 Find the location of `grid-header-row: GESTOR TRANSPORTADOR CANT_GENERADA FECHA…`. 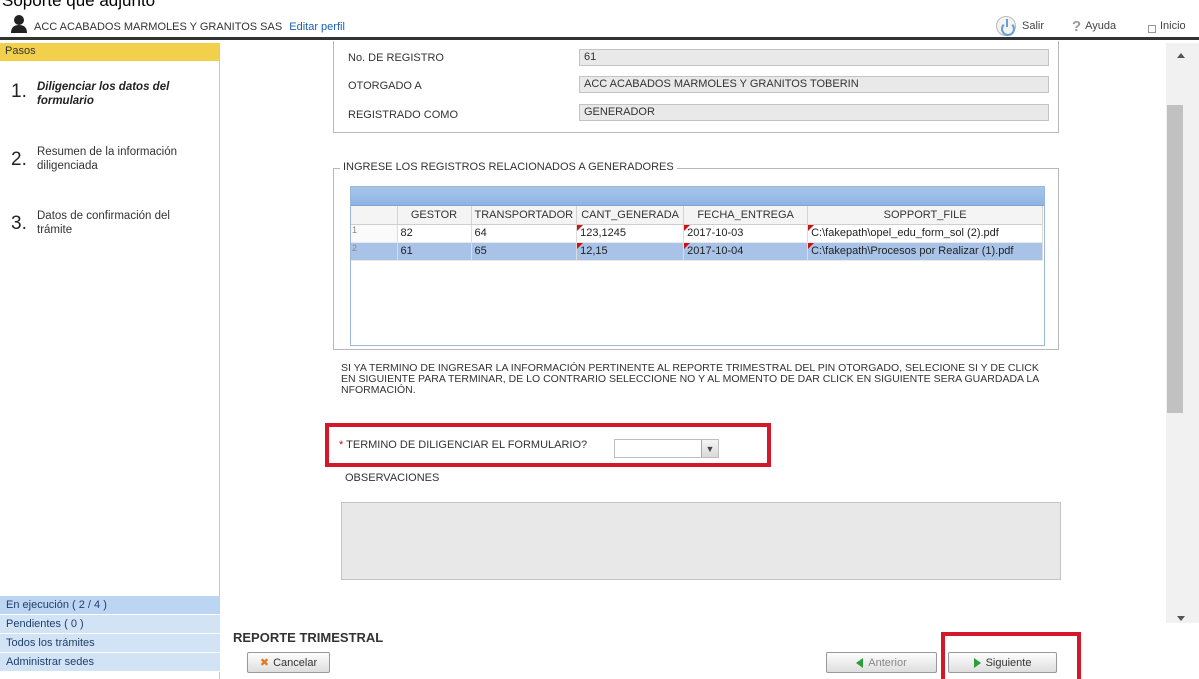

grid-header-row: GESTOR TRANSPORTADOR CANT_GENERADA FECHA… is located at coordinates (697, 215).